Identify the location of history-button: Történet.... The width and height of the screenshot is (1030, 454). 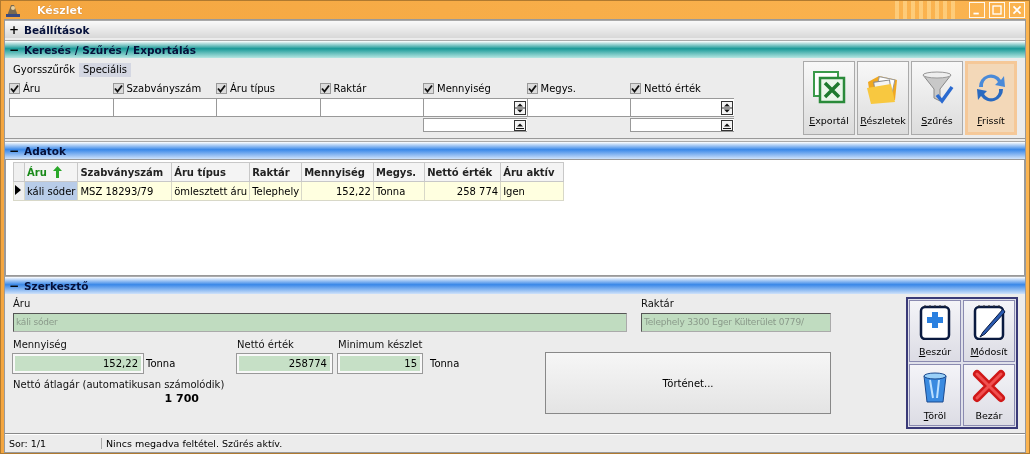
(688, 383).